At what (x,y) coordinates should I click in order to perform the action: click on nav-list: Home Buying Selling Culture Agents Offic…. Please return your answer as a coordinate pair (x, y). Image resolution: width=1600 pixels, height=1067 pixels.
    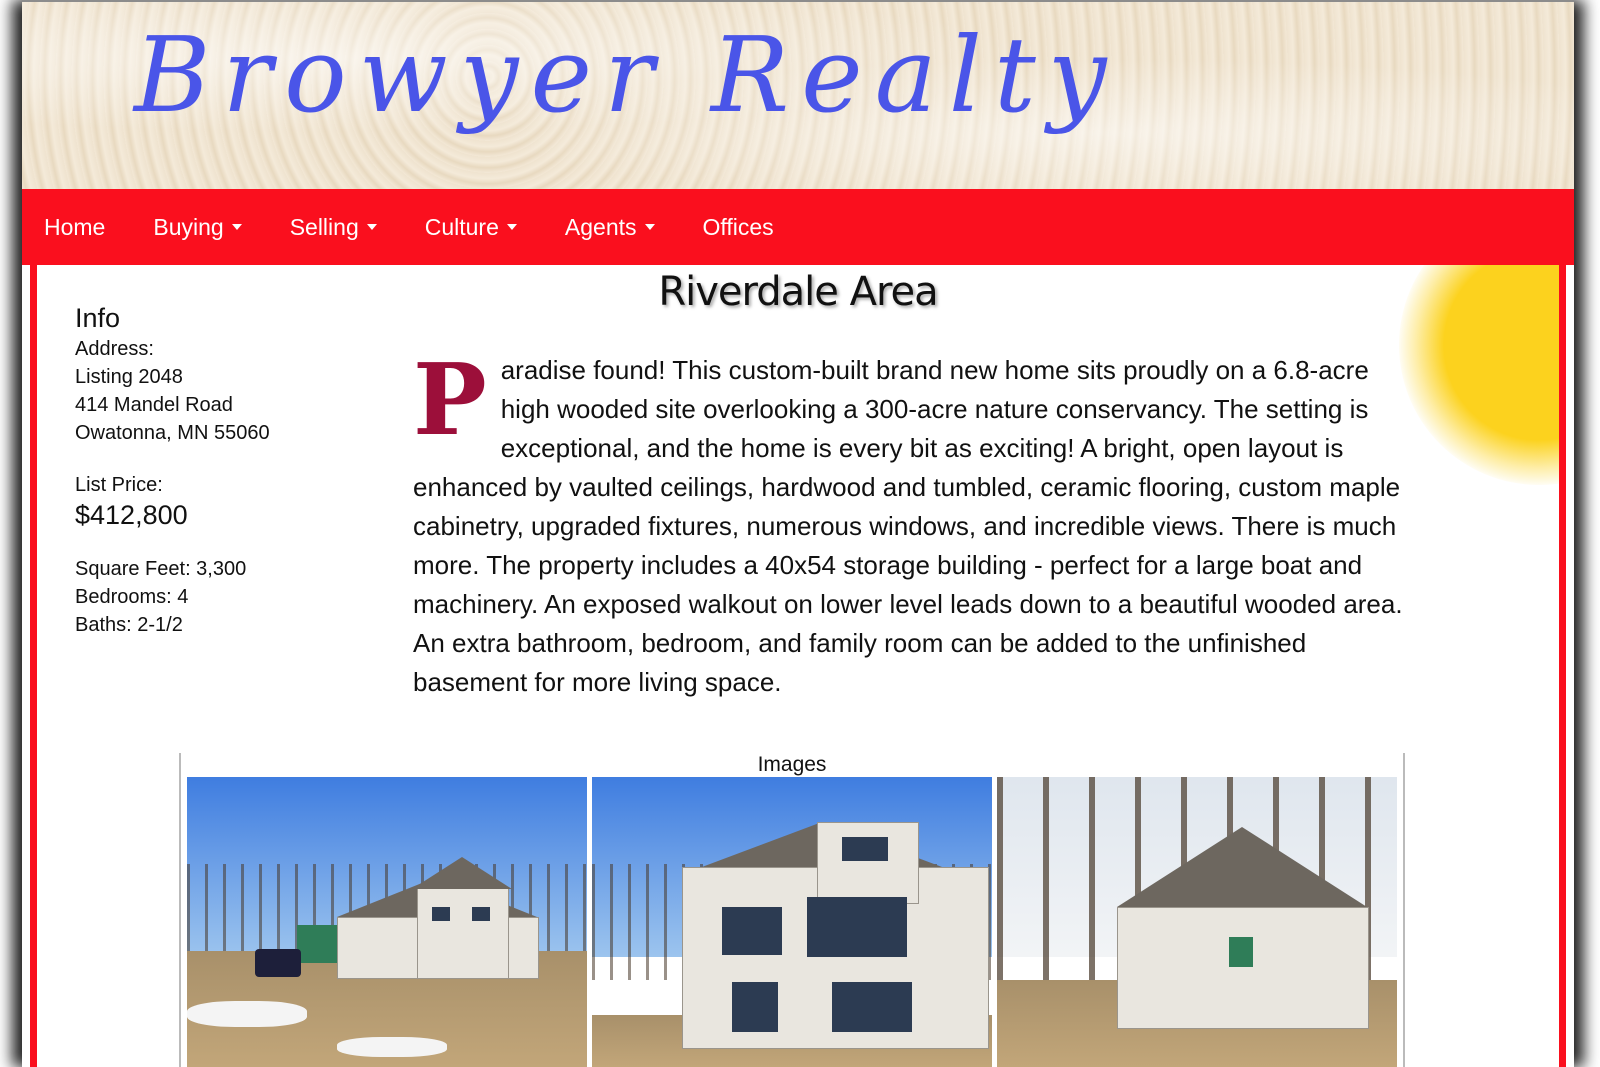
    Looking at the image, I should click on (798, 227).